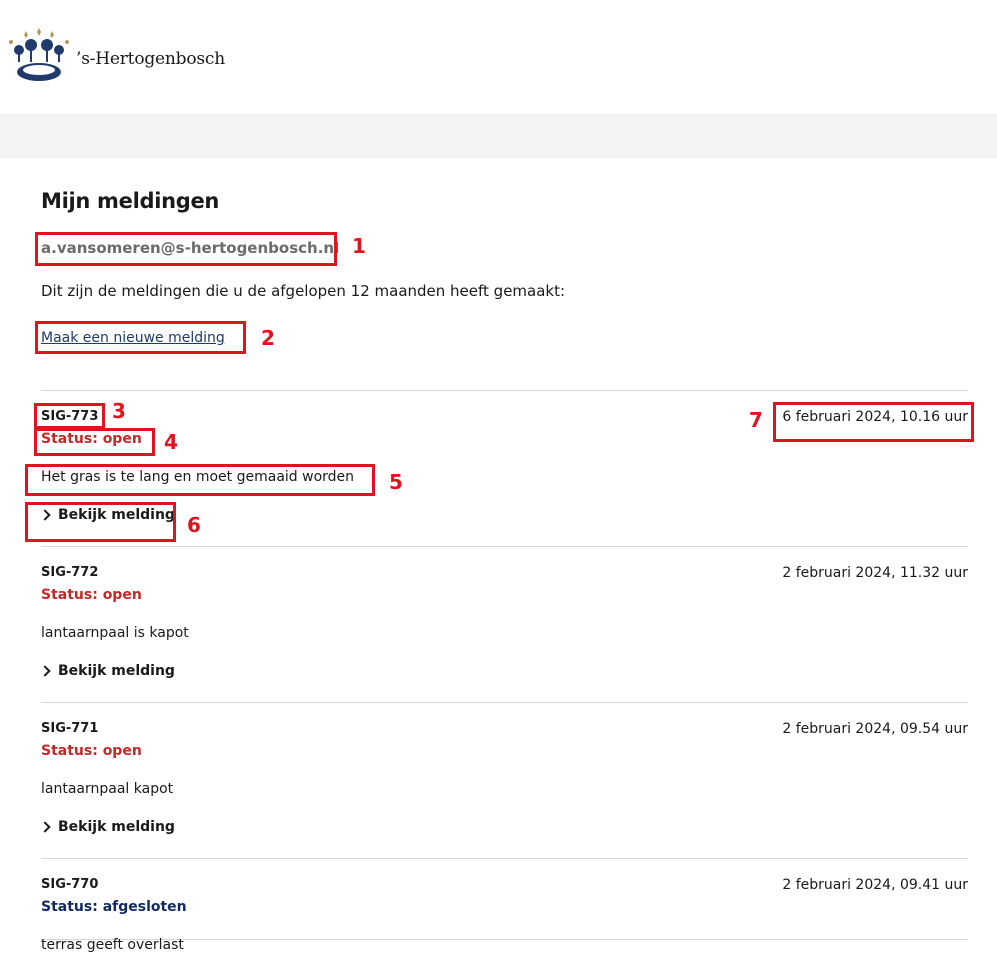  I want to click on annotation-number: 6, so click(194, 525).